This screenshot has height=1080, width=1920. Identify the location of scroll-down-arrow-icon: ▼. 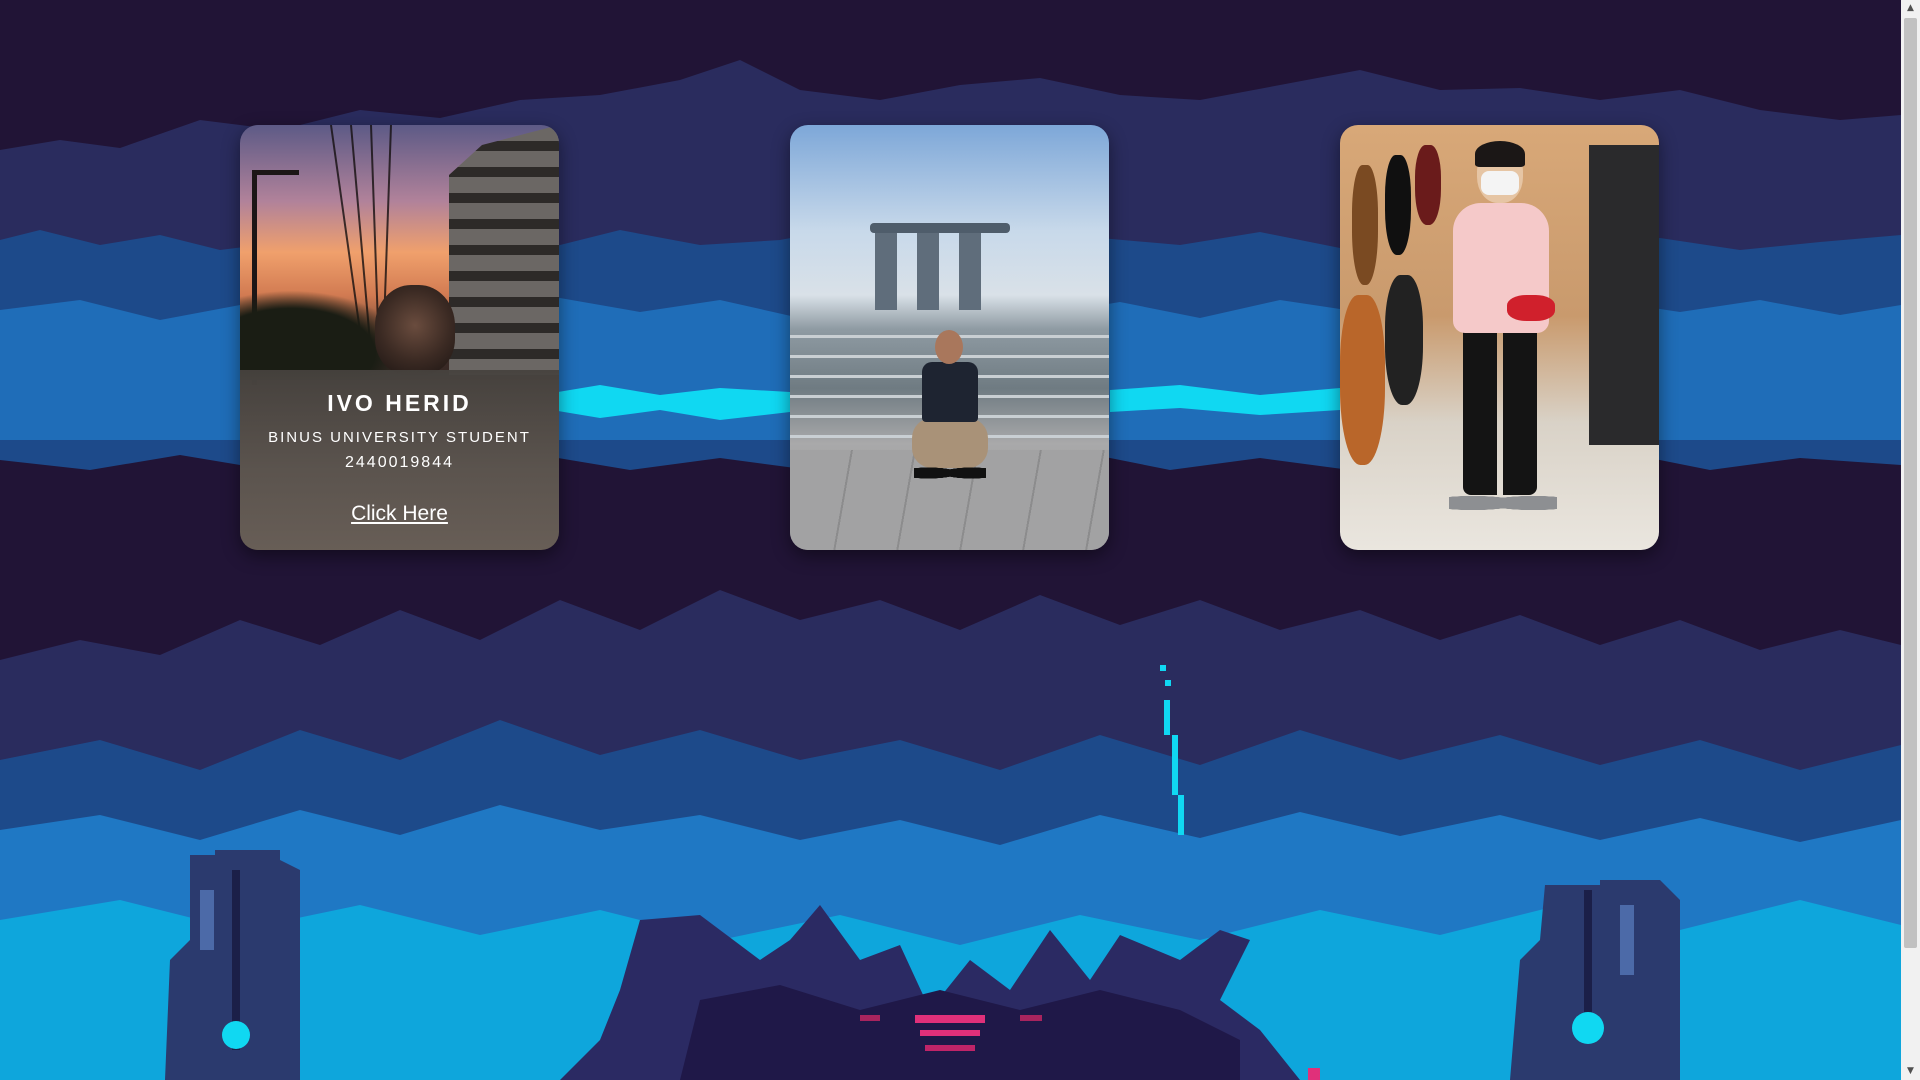
(1910, 1071).